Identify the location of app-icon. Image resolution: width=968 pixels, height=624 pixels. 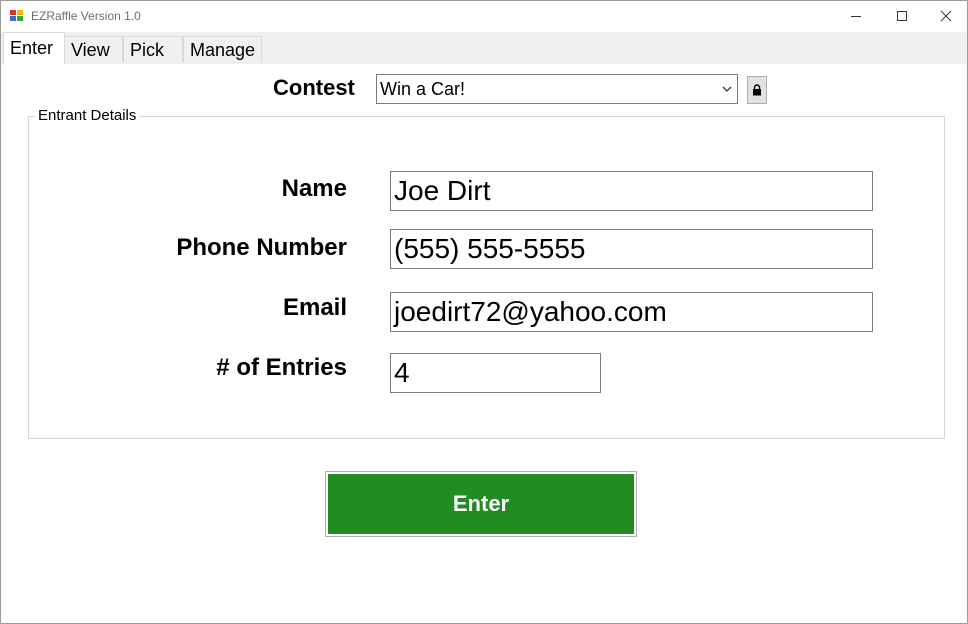
(16, 16).